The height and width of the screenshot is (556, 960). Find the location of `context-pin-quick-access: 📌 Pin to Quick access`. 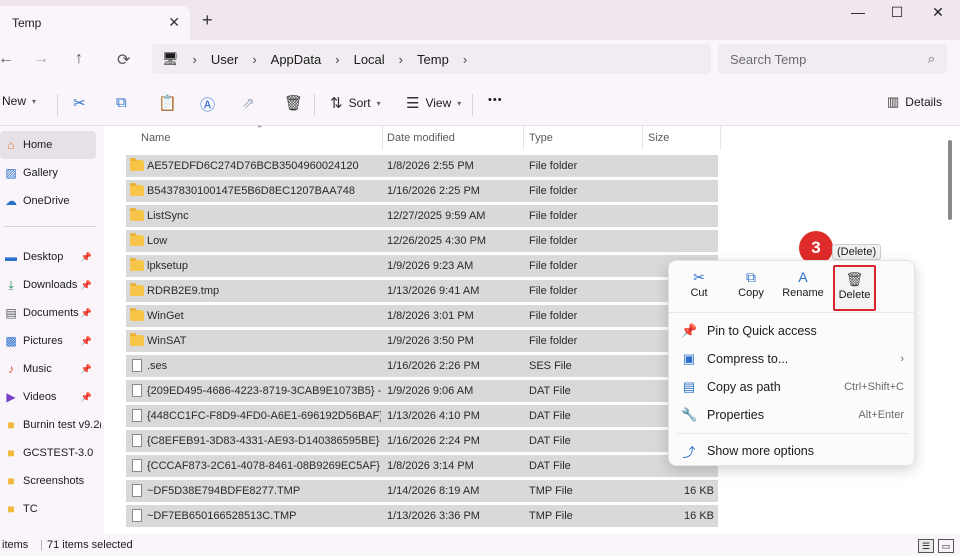

context-pin-quick-access: 📌 Pin to Quick access is located at coordinates (792, 331).